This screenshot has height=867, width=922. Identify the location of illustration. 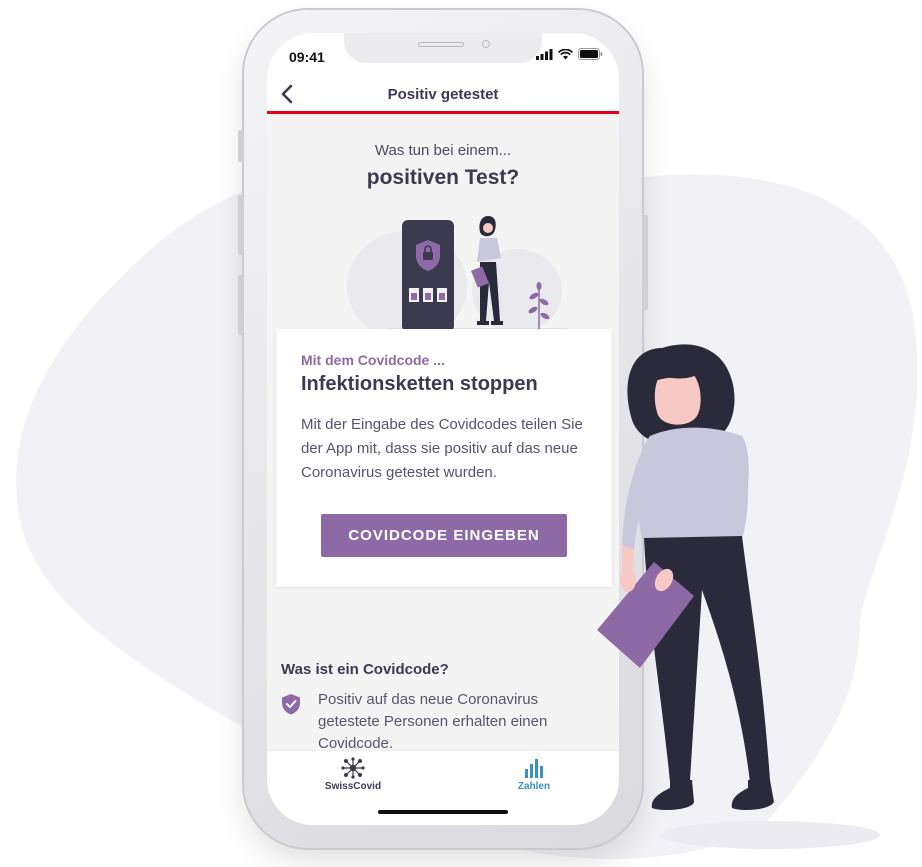
(457, 274).